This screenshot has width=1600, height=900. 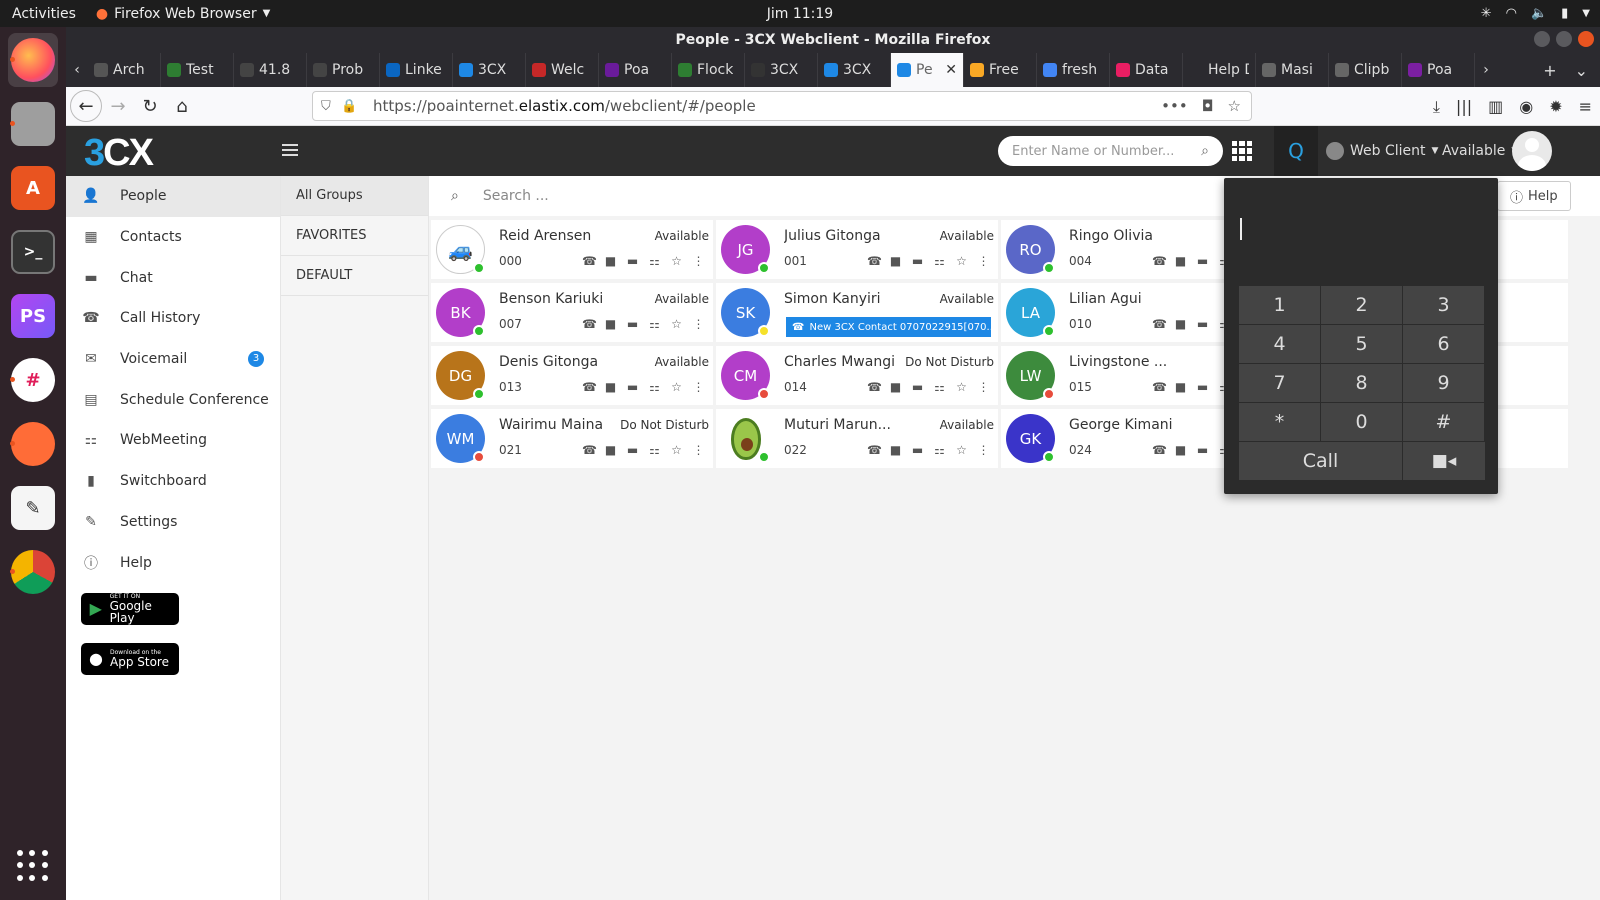 What do you see at coordinates (1443, 422) in the screenshot?
I see `dial-key: #` at bounding box center [1443, 422].